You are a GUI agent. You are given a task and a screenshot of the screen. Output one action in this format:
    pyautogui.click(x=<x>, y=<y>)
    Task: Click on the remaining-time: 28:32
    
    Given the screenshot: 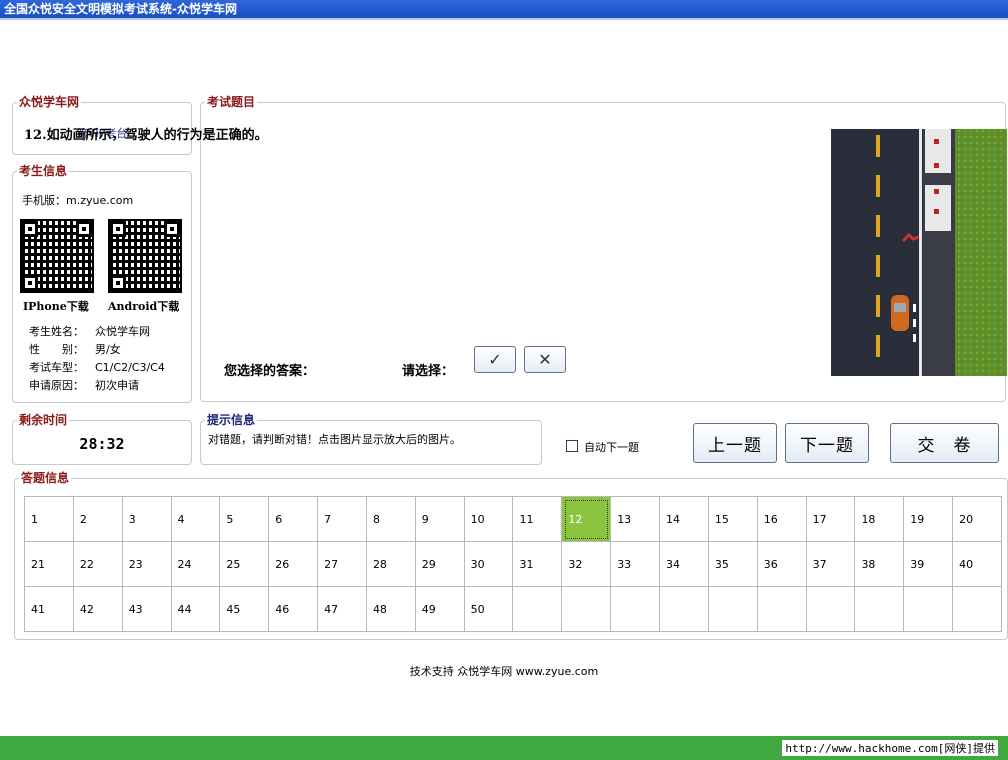 What is the action you would take?
    pyautogui.click(x=102, y=444)
    